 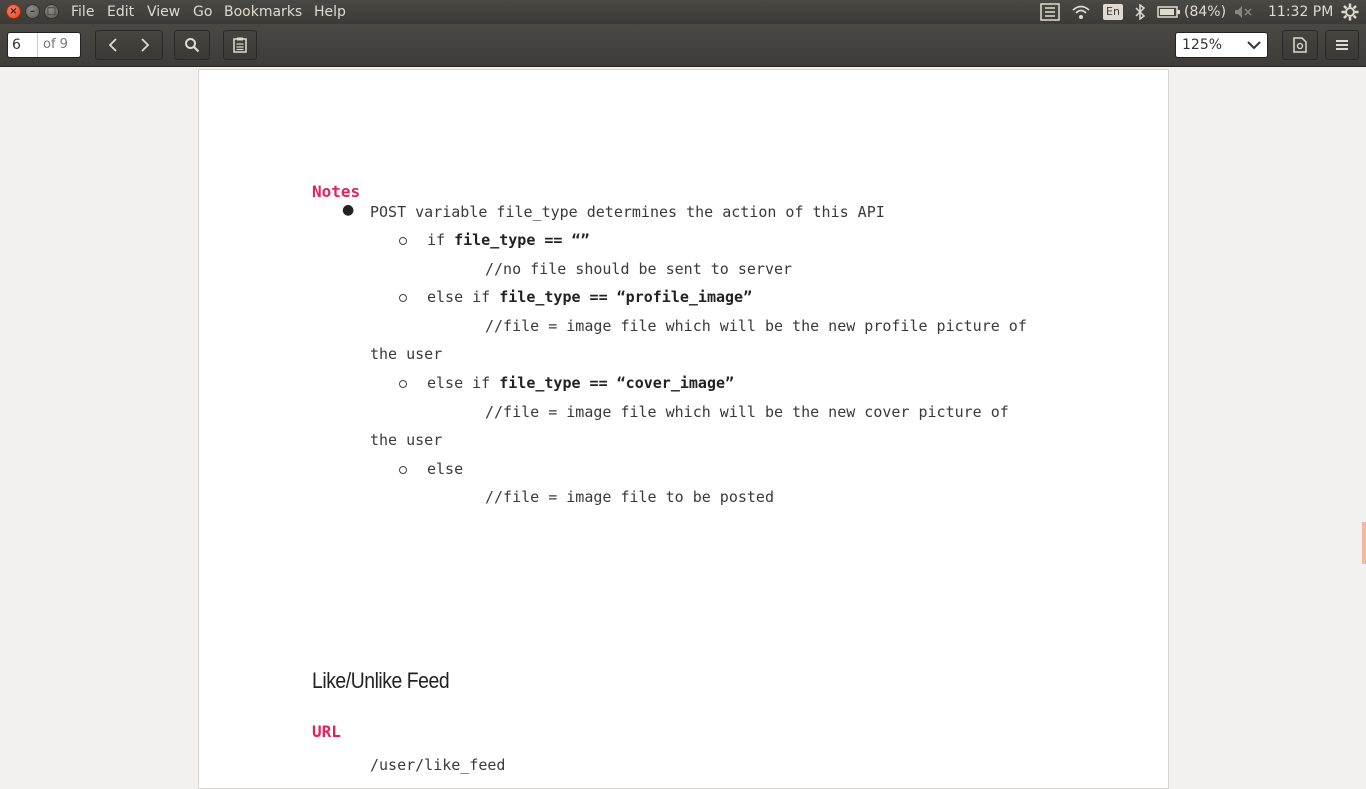 I want to click on condition-expression: file_type == “”, so click(x=522, y=240).